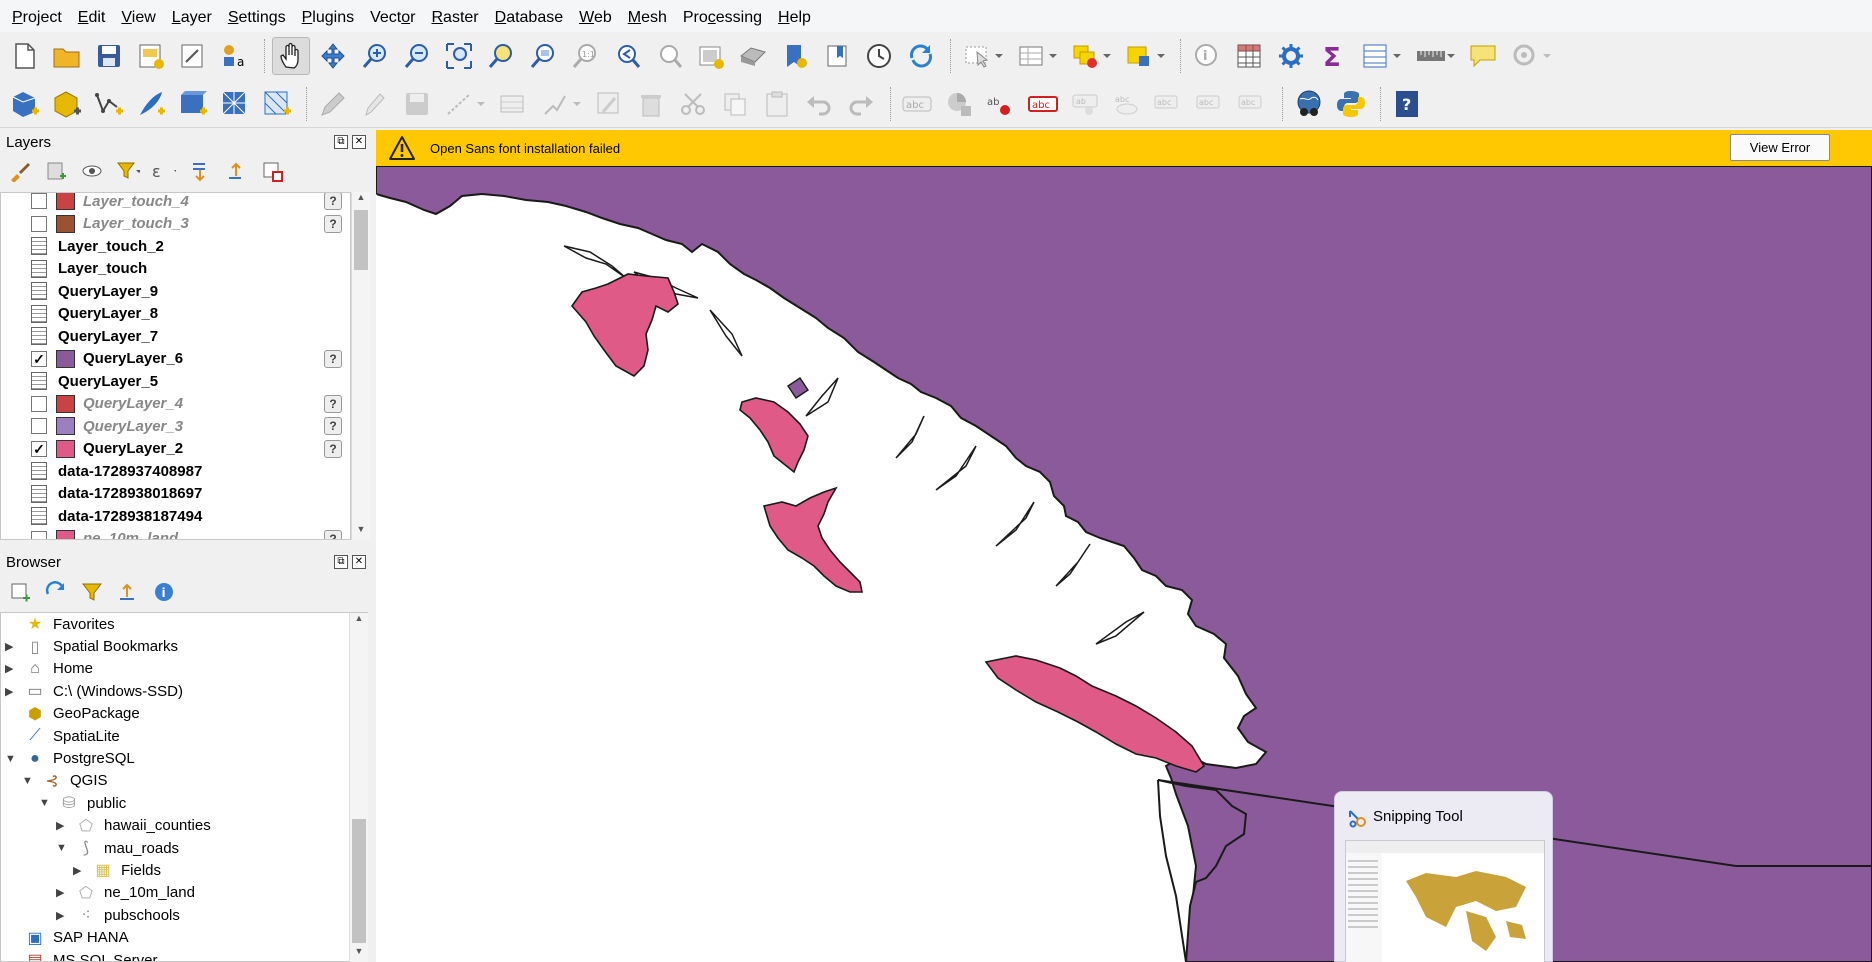  I want to click on filter-icon, so click(92, 592).